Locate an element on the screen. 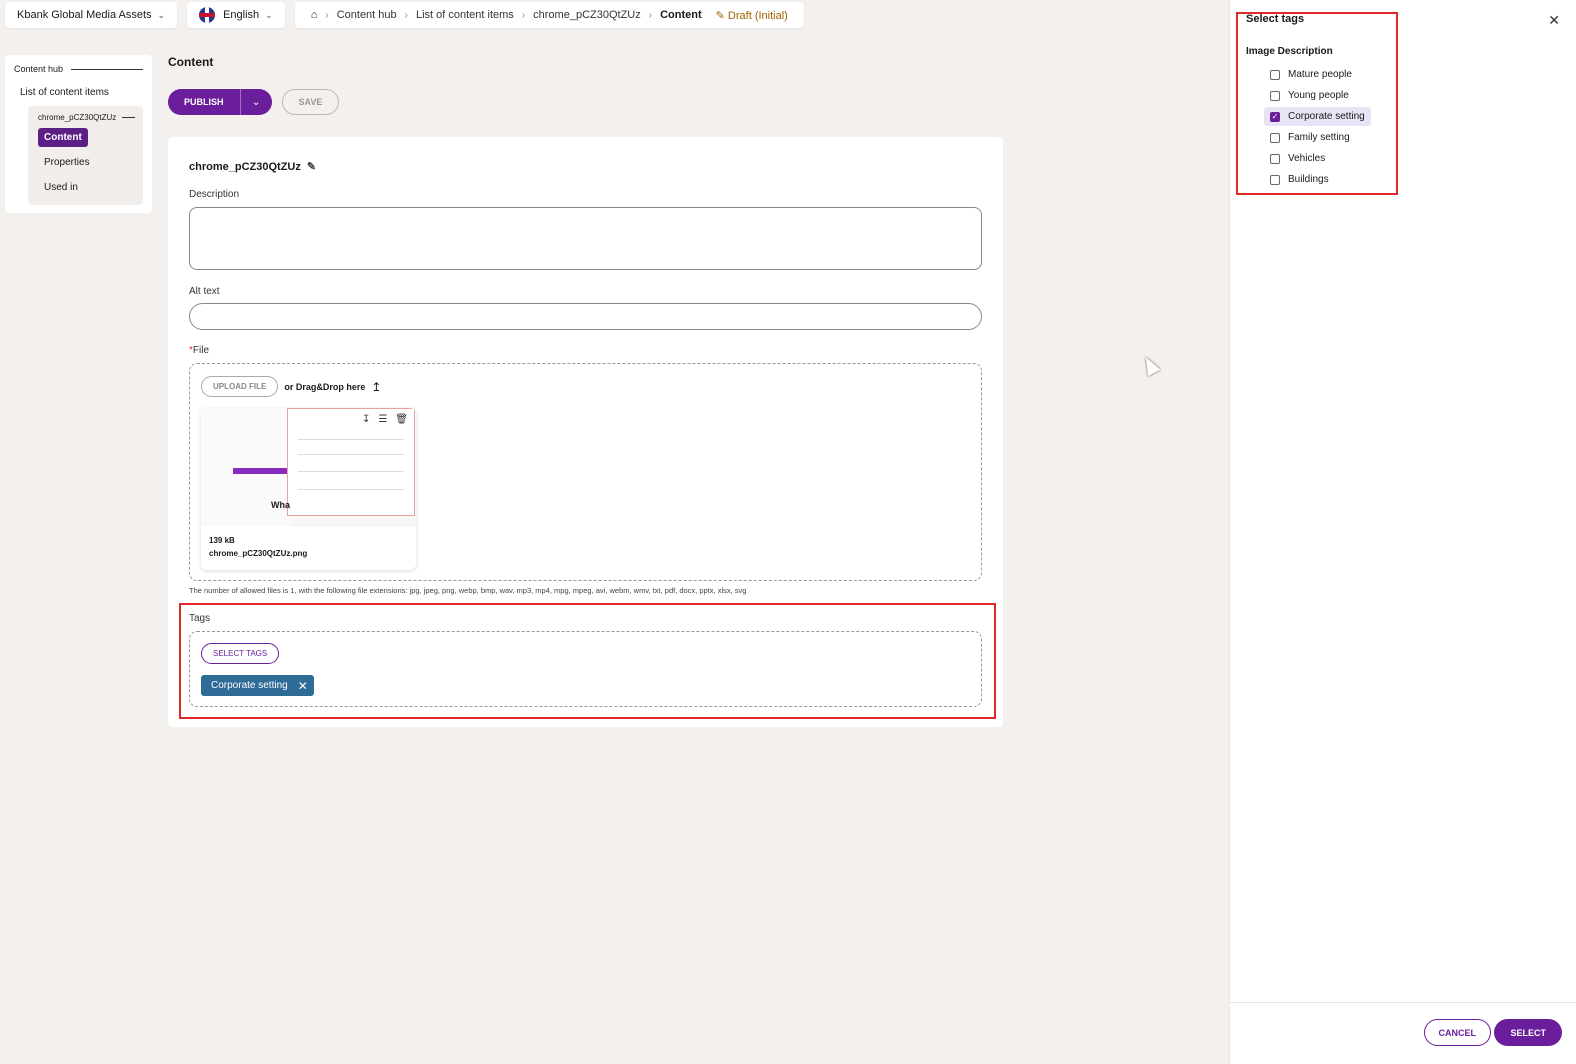 The image size is (1576, 1064). alt-text-label: Alt text is located at coordinates (204, 291).